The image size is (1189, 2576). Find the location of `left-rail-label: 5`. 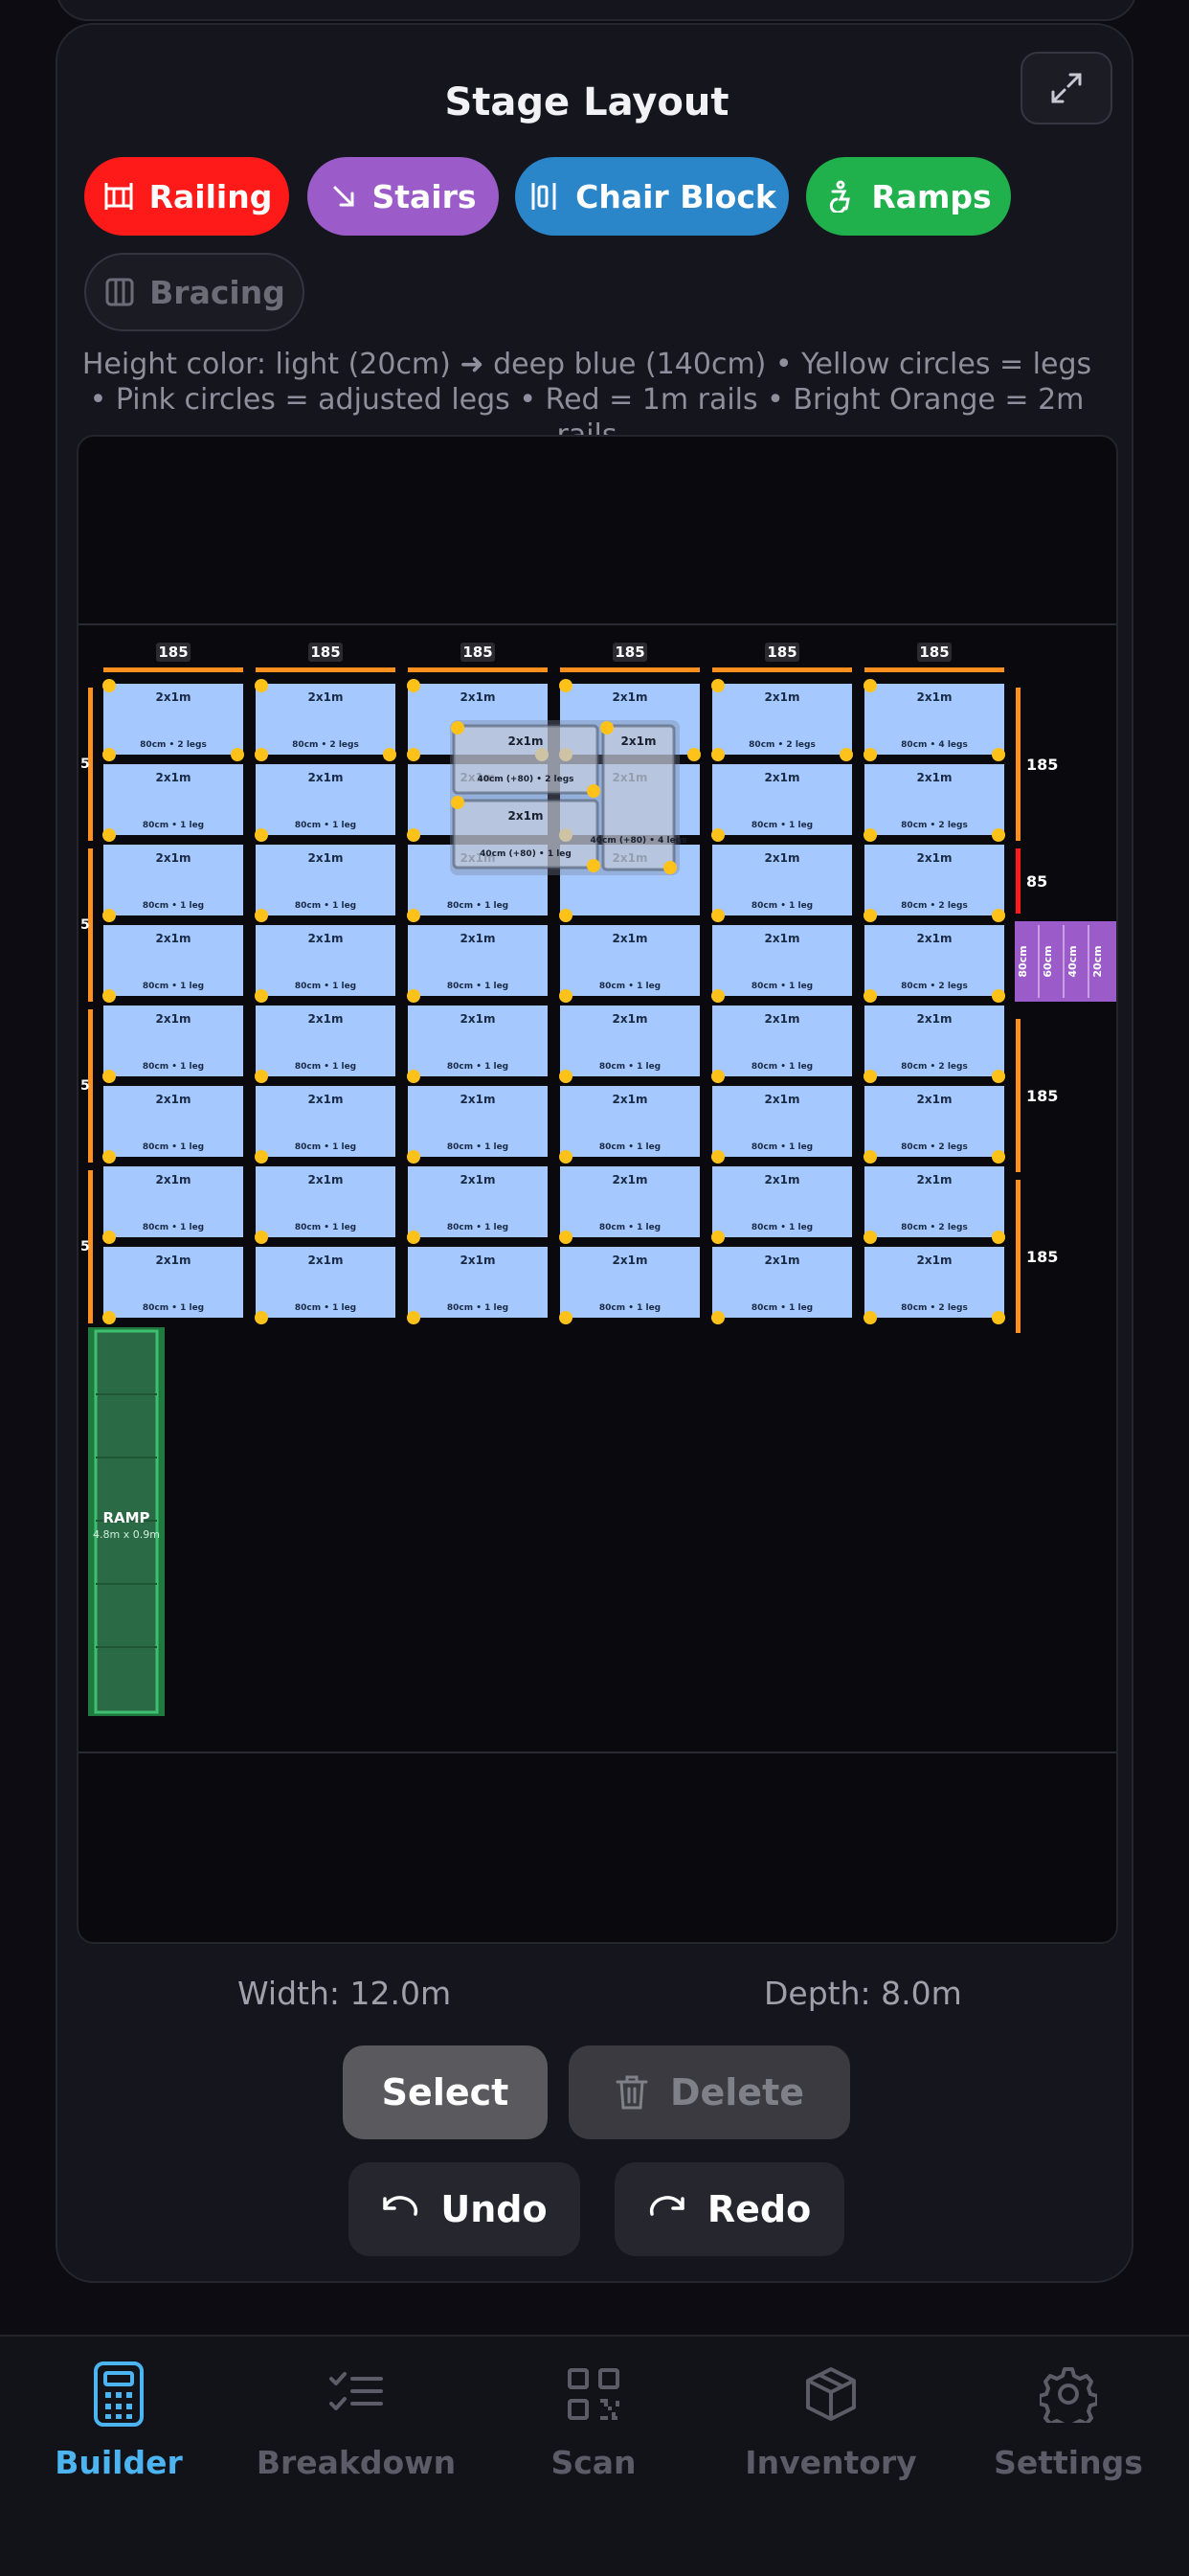

left-rail-label: 5 is located at coordinates (85, 764).